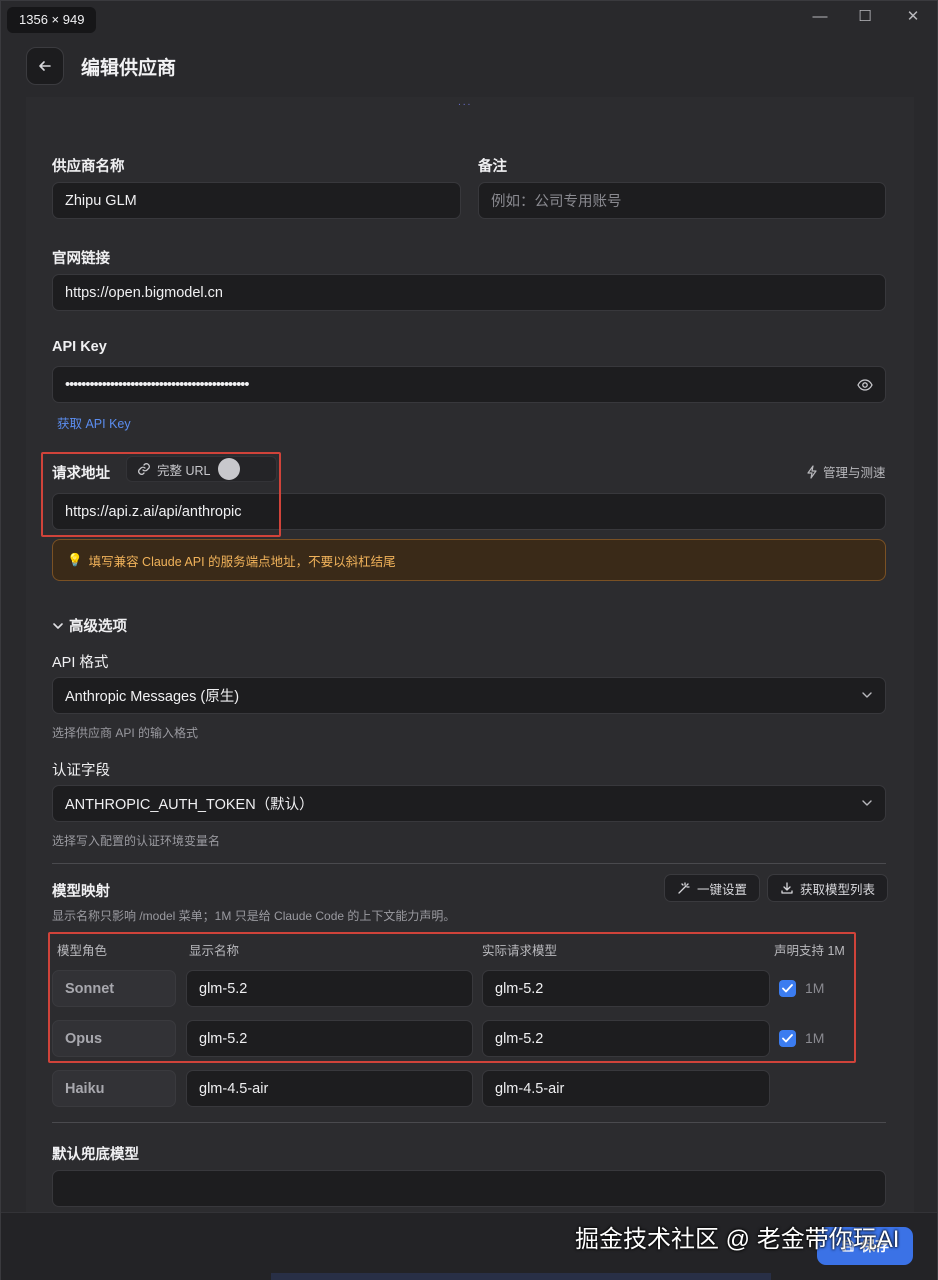 This screenshot has height=1280, width=938. What do you see at coordinates (136, 841) in the screenshot?
I see `auth-field-hint: 选择写入配置的认证环境变量名` at bounding box center [136, 841].